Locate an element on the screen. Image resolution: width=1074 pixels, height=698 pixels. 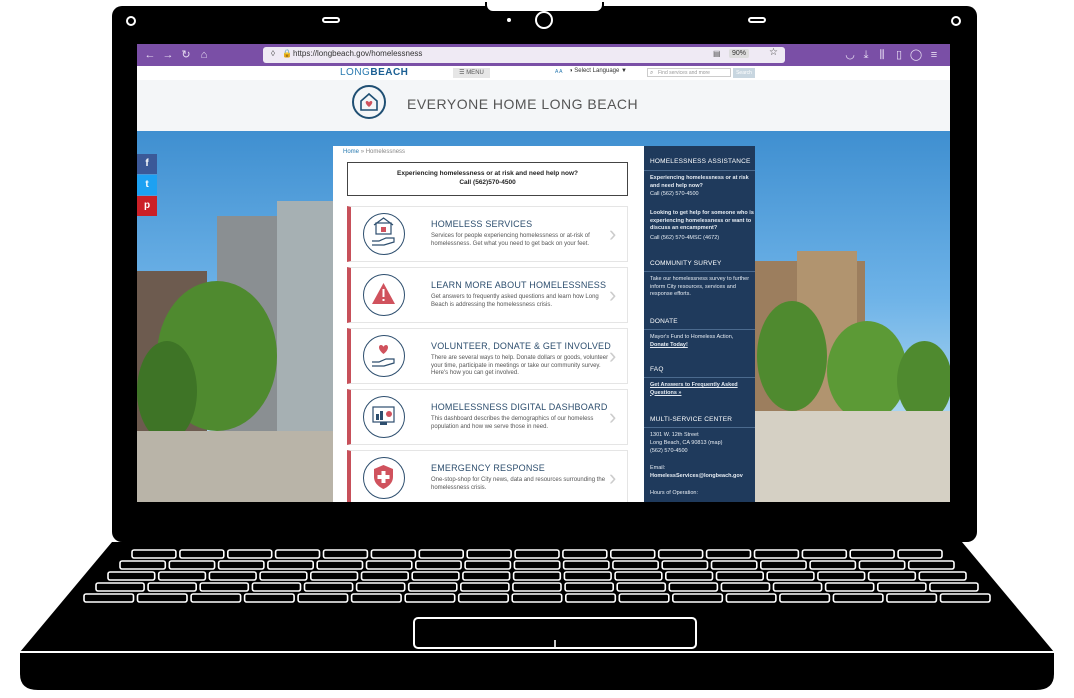
card-title: EMERGENCY RESPONSE is located at coordinates (488, 468).